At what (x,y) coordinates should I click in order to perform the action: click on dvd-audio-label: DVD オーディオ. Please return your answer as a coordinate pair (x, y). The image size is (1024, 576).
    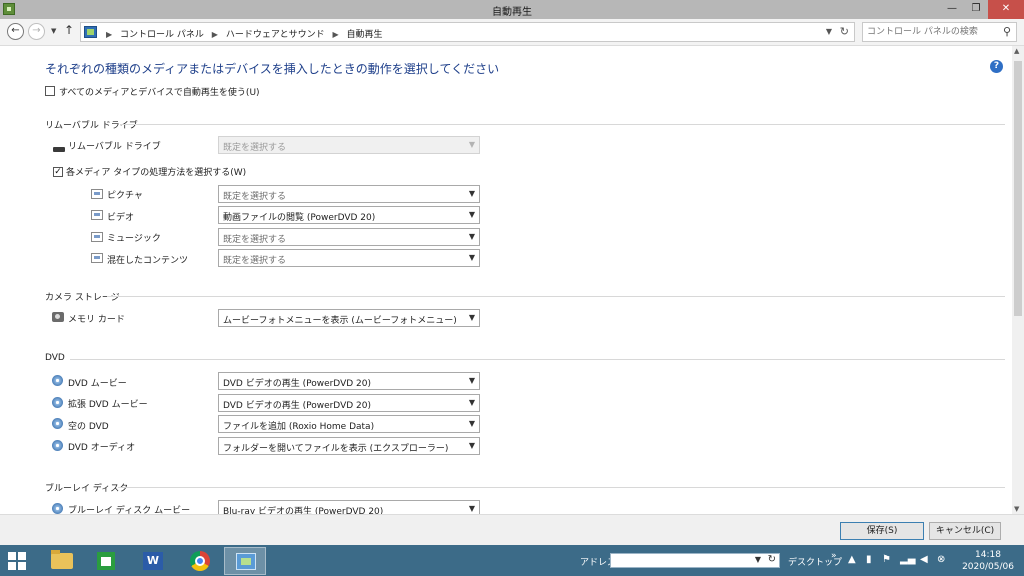
    Looking at the image, I should click on (102, 448).